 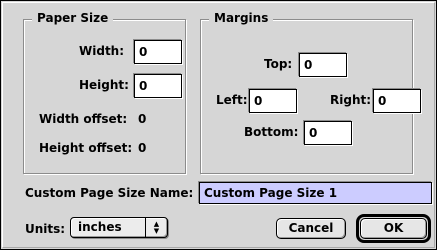 I want to click on paper-size-title: Paper Size, so click(x=73, y=18).